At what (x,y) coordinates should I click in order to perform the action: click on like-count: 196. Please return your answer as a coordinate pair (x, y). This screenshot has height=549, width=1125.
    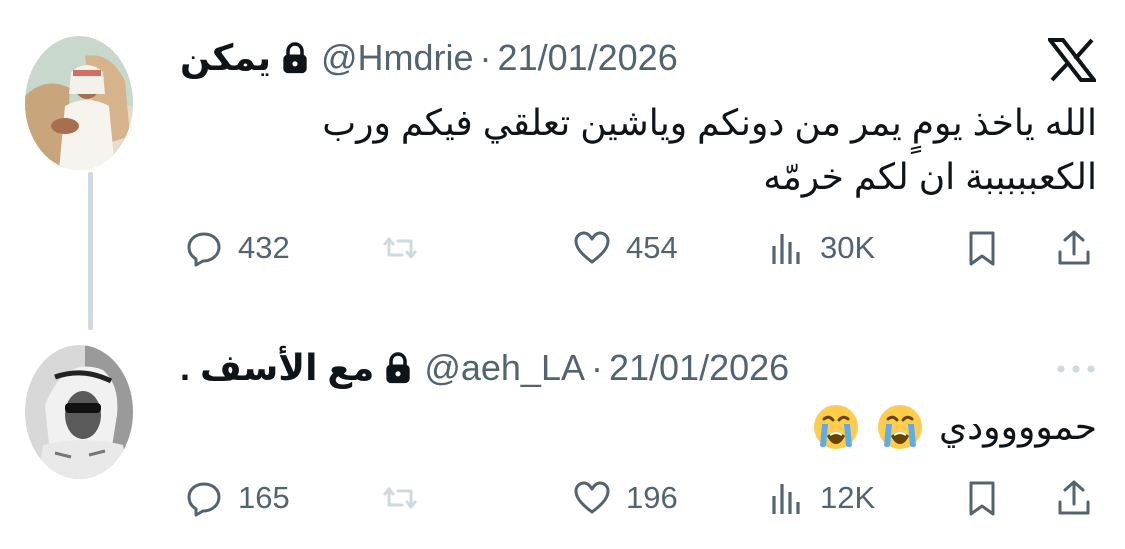
    Looking at the image, I should click on (652, 497).